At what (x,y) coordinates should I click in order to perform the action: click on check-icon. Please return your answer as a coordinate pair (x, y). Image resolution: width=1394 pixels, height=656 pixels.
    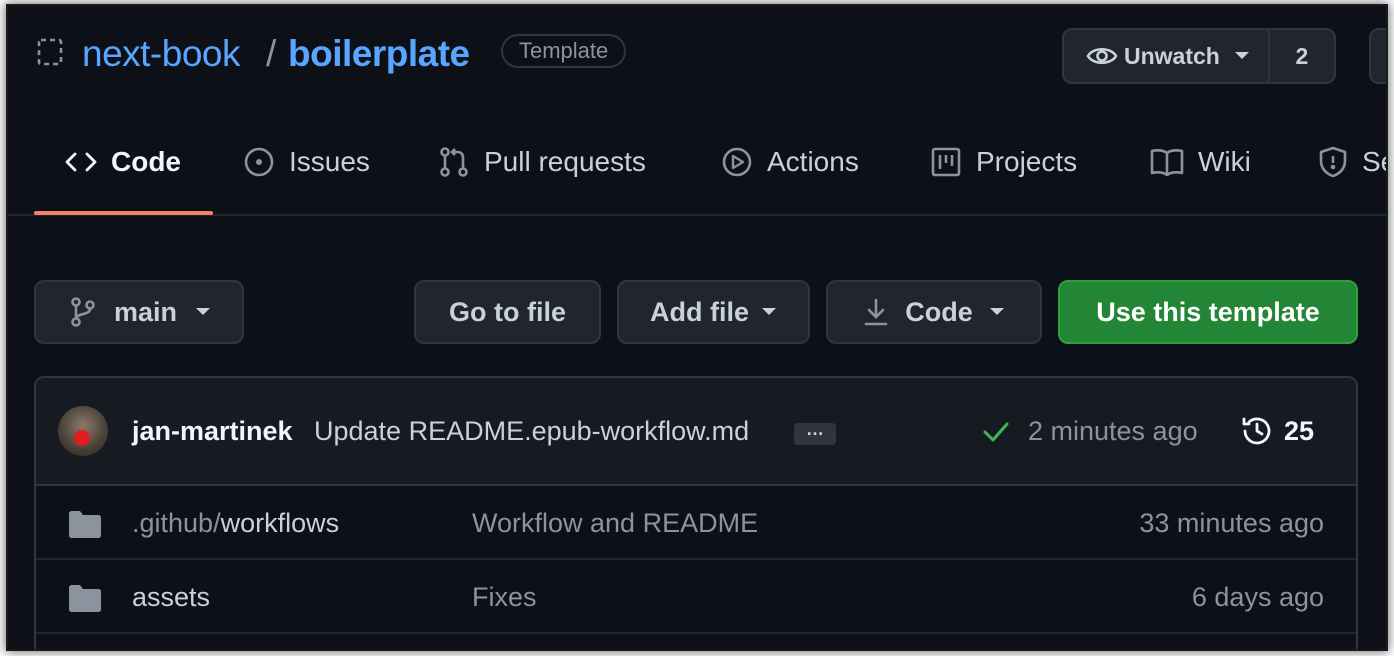
    Looking at the image, I should click on (996, 432).